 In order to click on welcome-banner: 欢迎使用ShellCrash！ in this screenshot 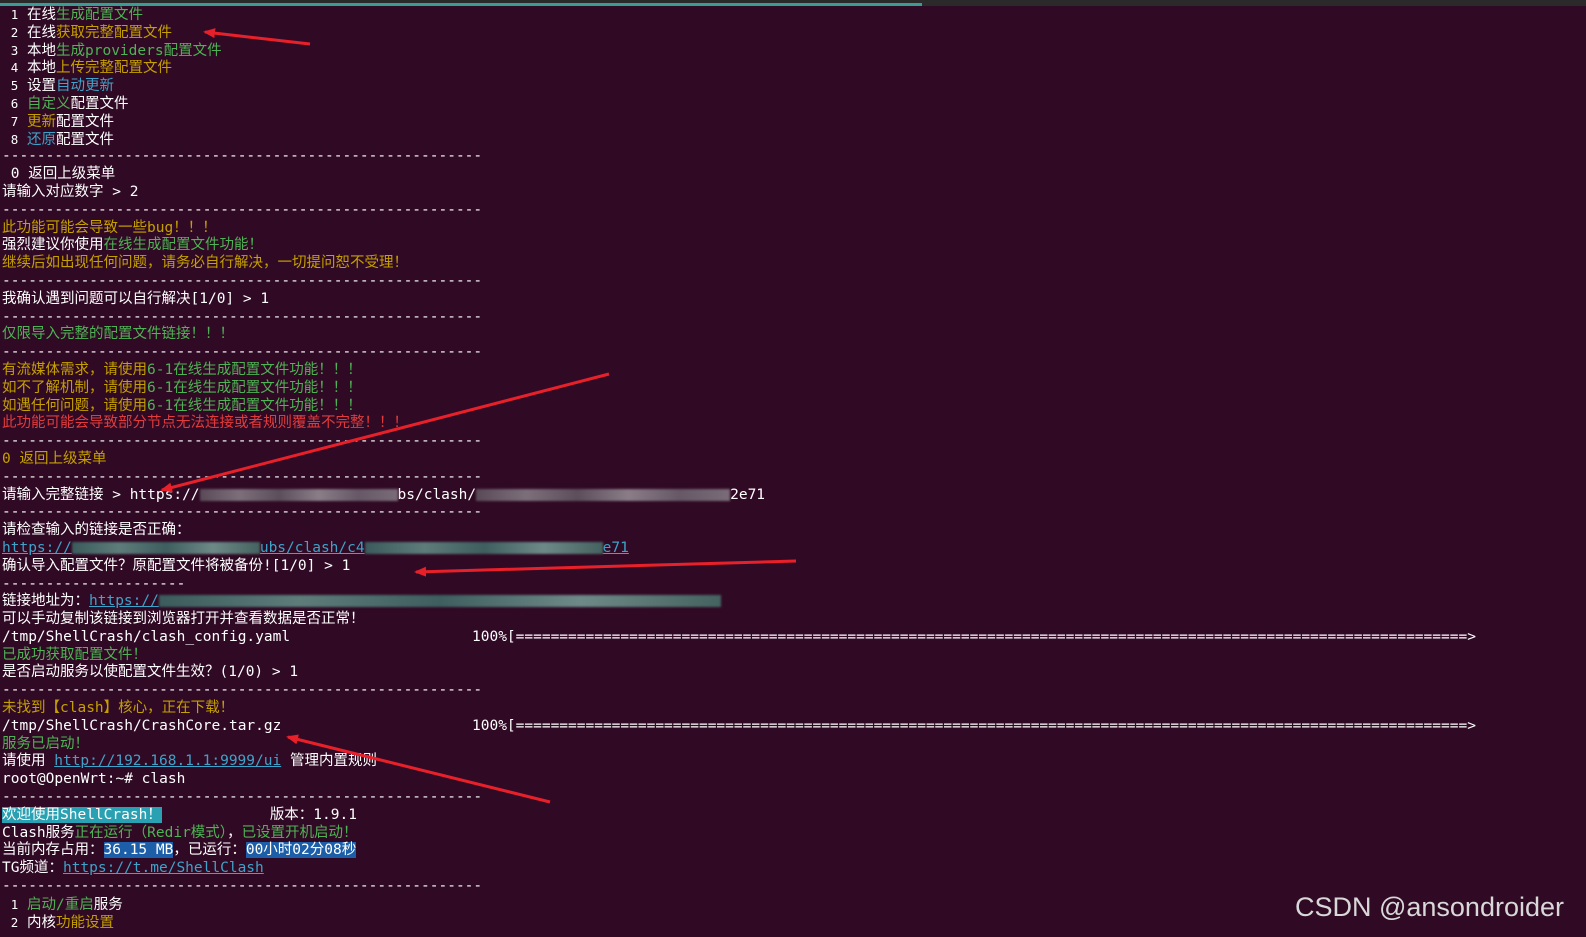, I will do `click(82, 814)`.